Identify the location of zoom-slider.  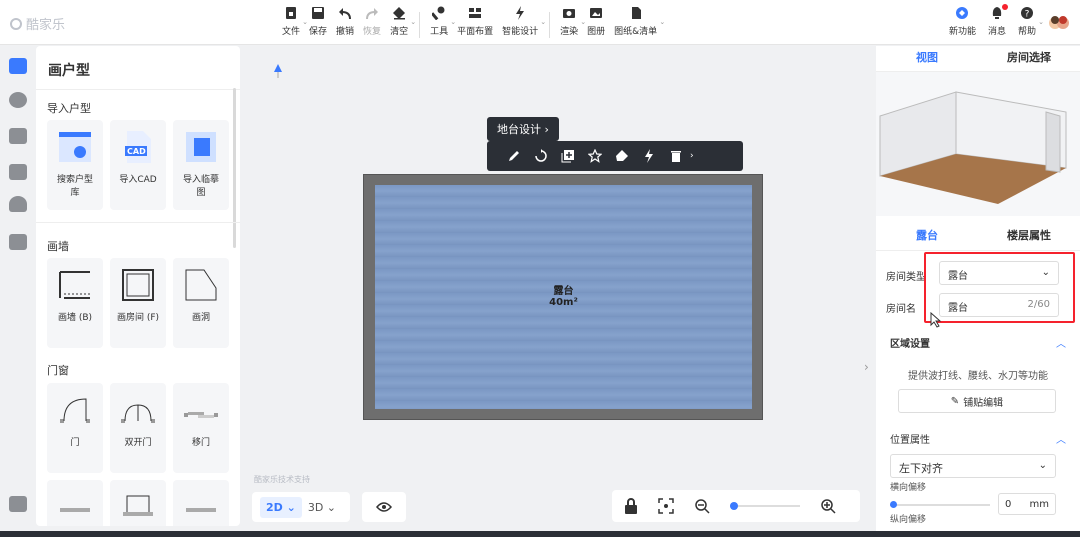
(765, 506).